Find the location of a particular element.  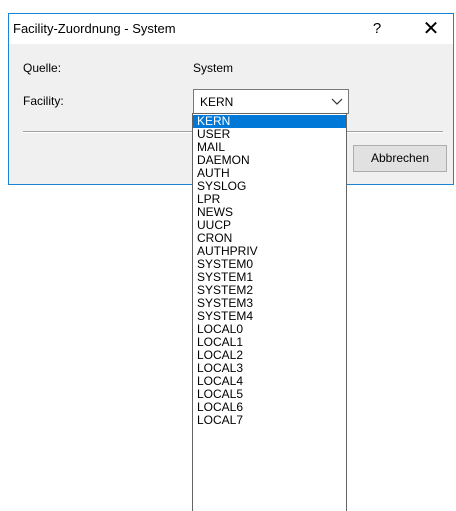

close-button: ✕ is located at coordinates (431, 29).